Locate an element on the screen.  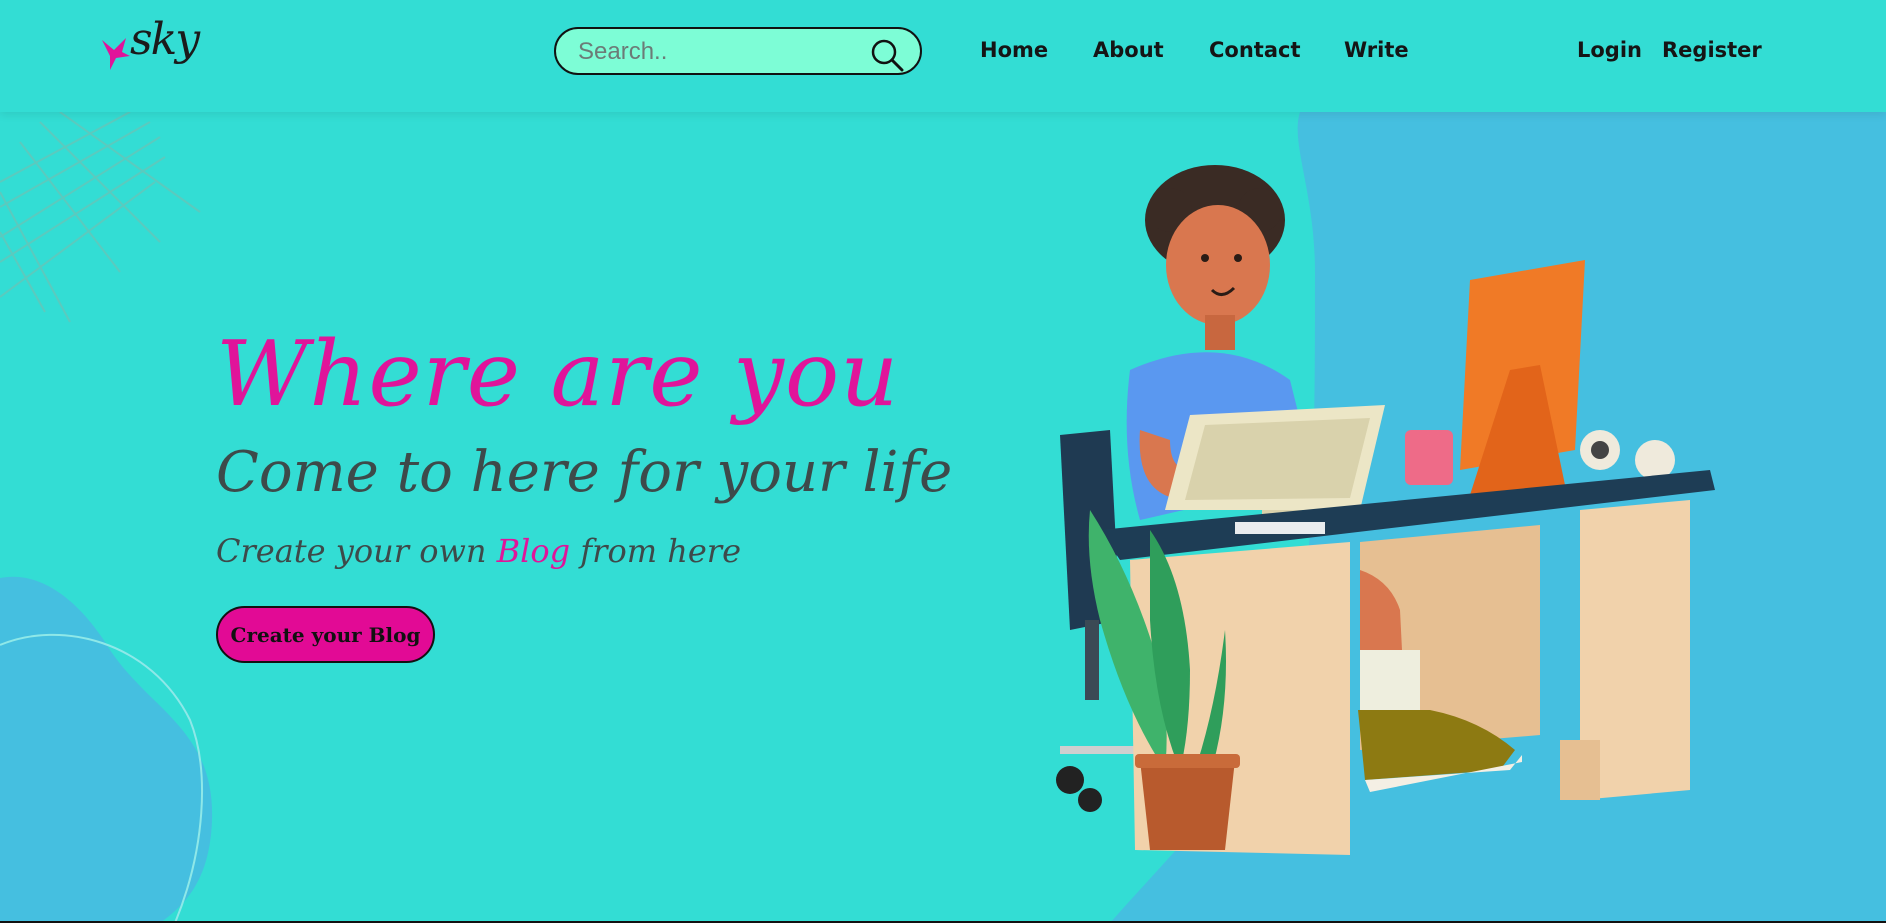
decorative-lines is located at coordinates (100, 217).